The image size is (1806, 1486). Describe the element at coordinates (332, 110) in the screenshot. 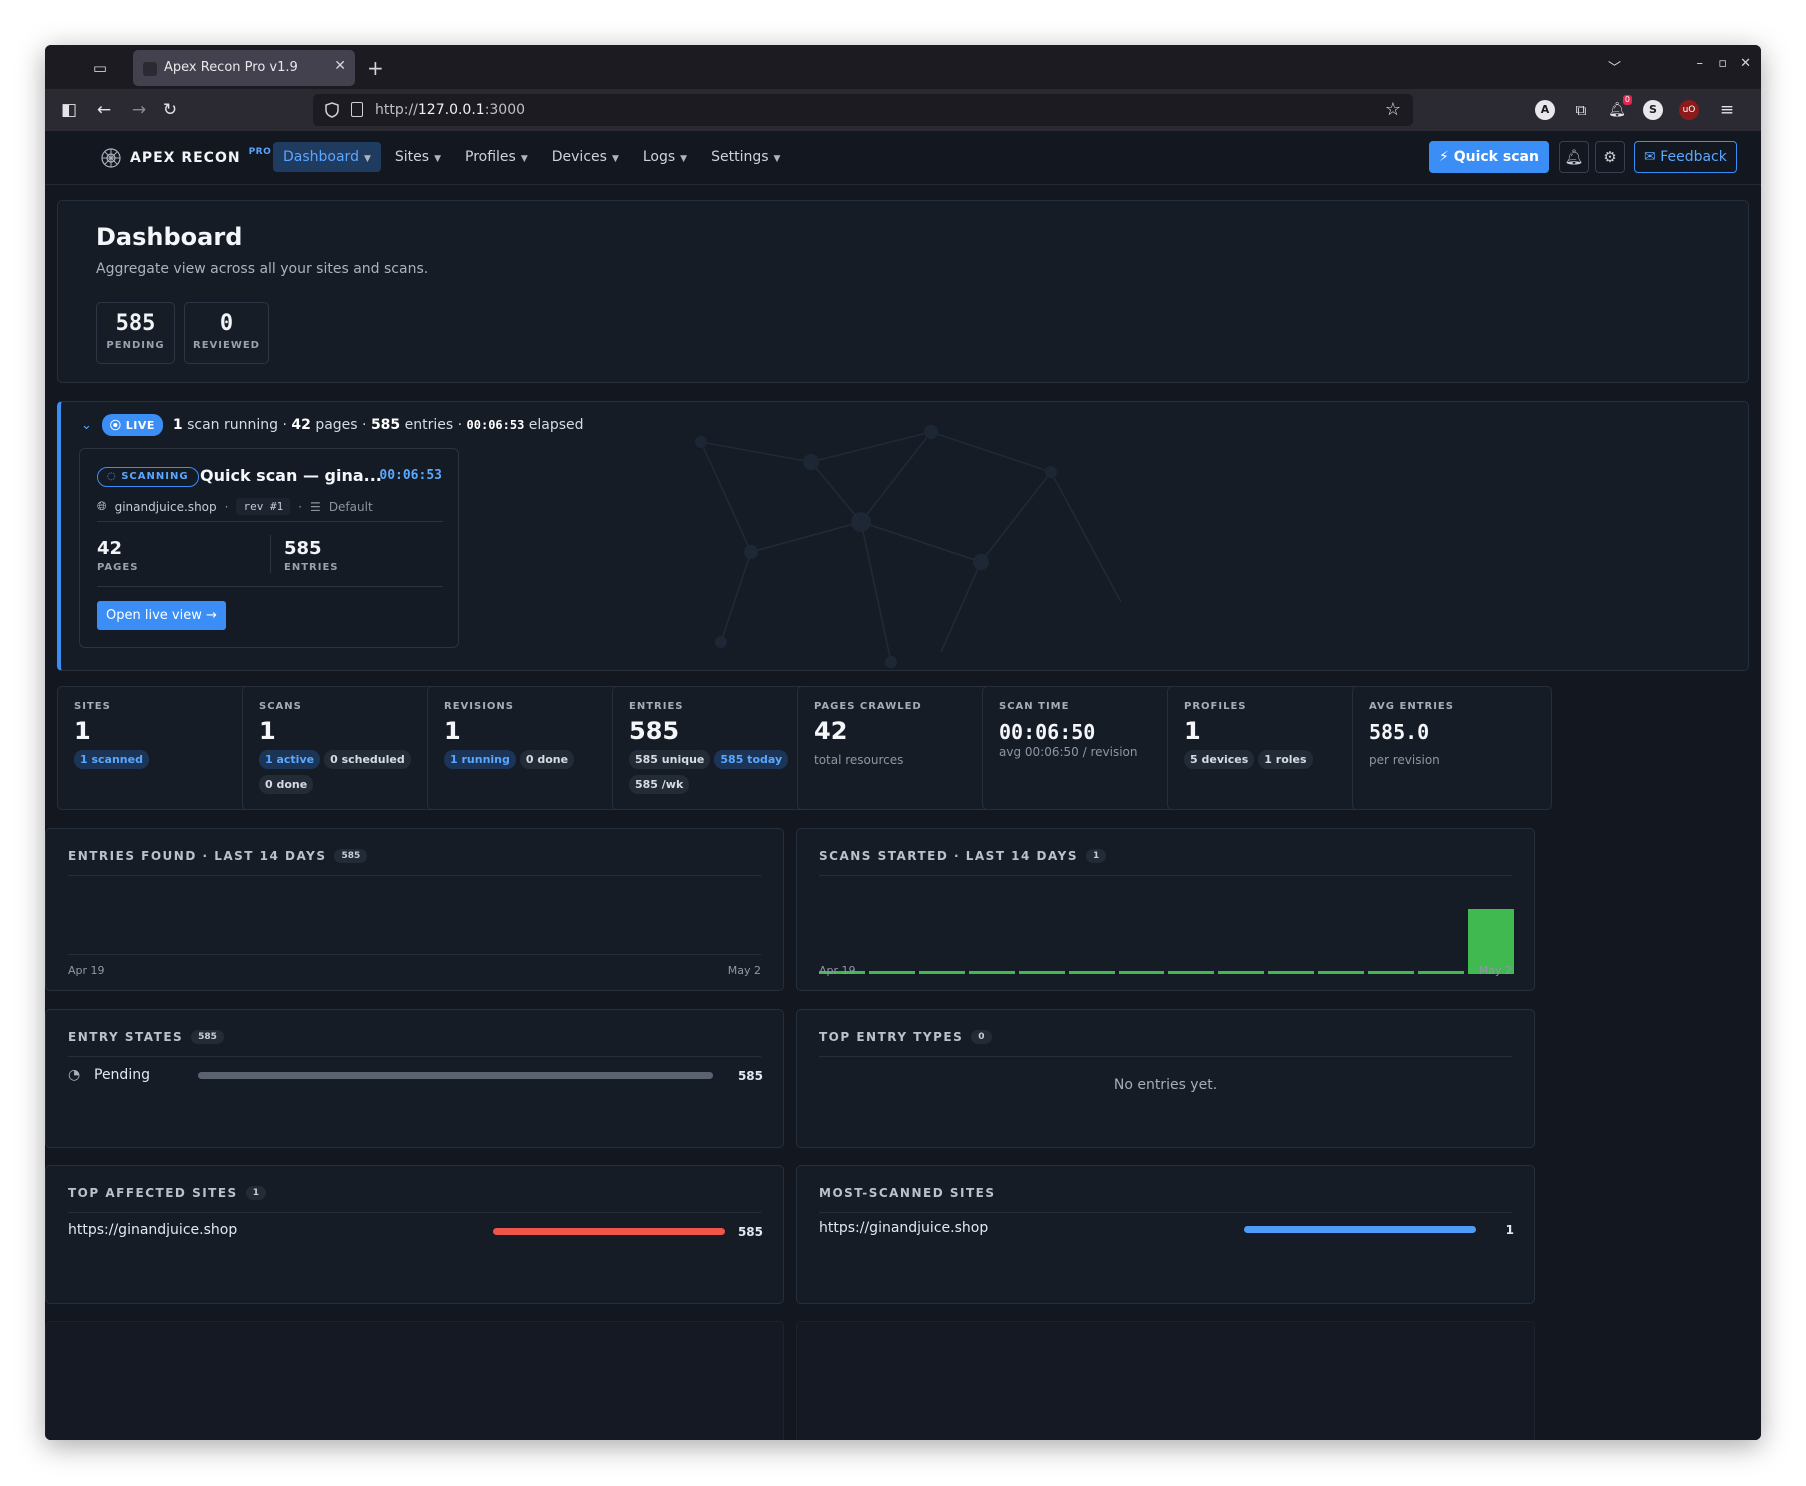

I see `shield-icon` at that location.